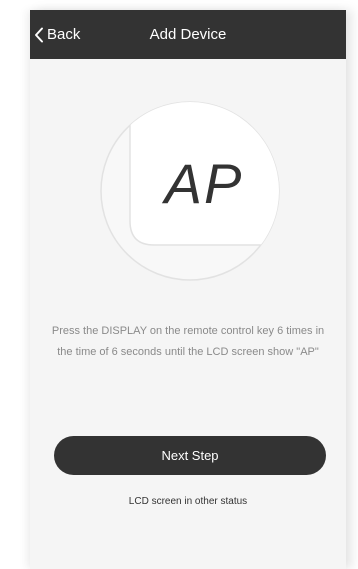  Describe the element at coordinates (188, 501) in the screenshot. I see `lcd-other-status-link: LCD screen in other status` at that location.